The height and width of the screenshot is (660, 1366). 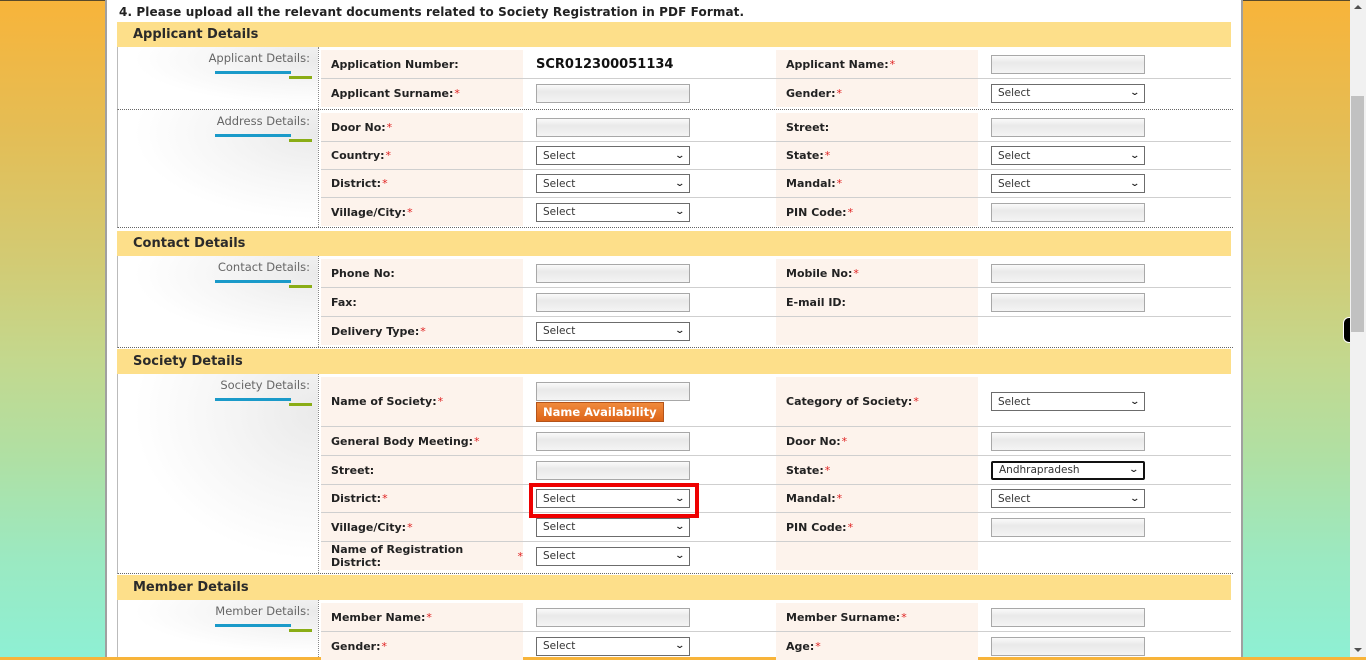 I want to click on side-label: Address Details:, so click(x=263, y=121).